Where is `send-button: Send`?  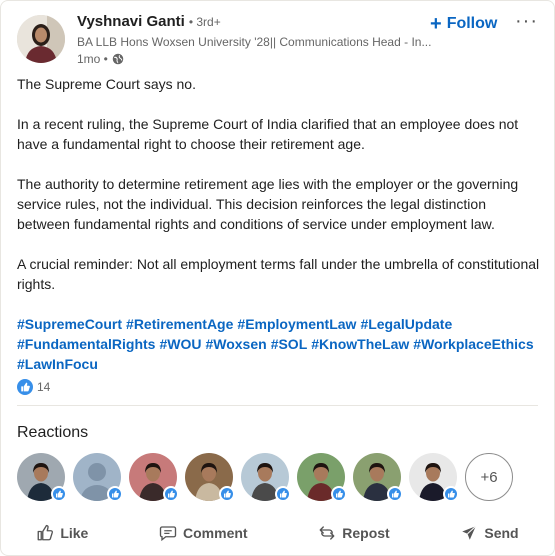
send-button: Send is located at coordinates (489, 533).